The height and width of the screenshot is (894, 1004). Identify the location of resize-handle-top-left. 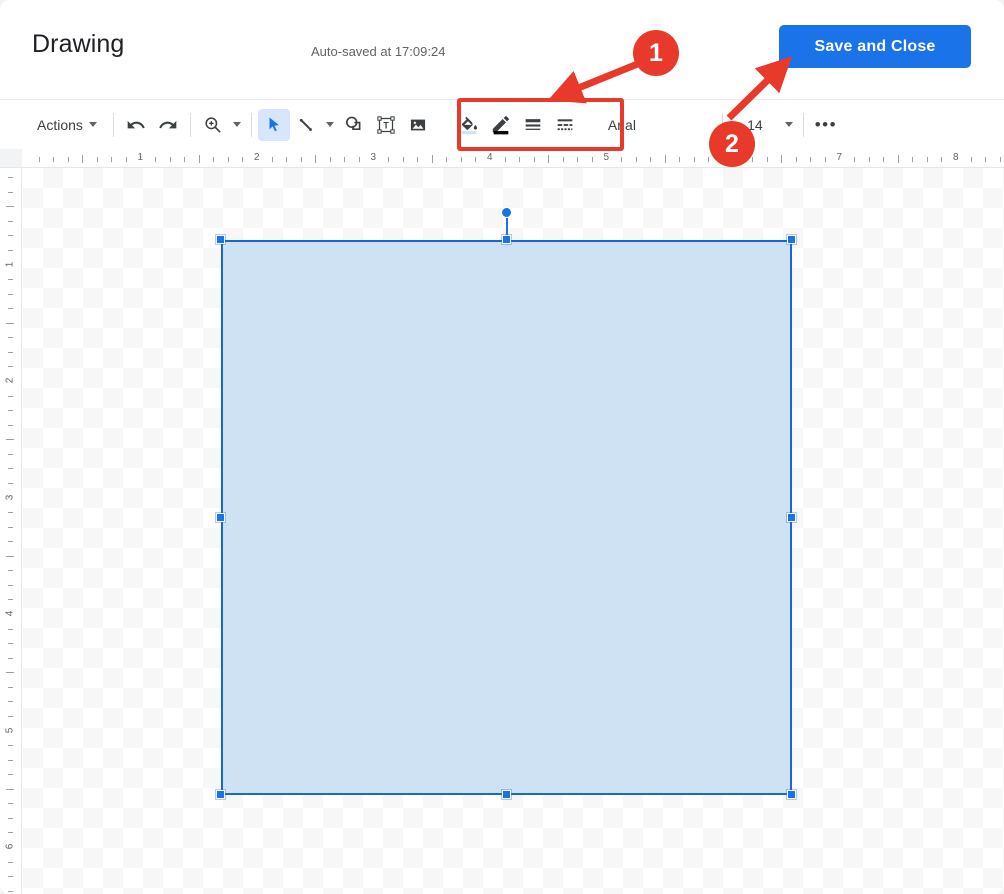
(220, 239).